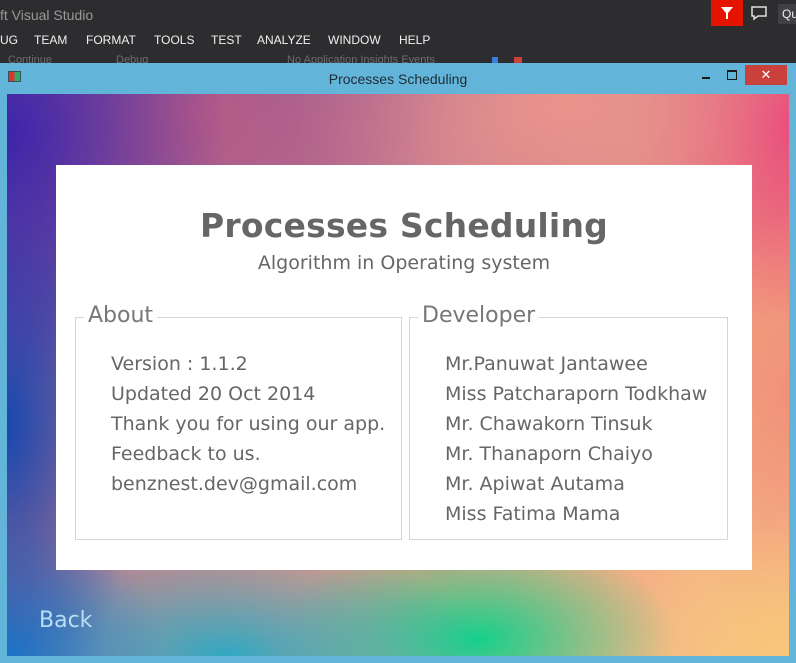 The height and width of the screenshot is (663, 796). What do you see at coordinates (414, 40) in the screenshot?
I see `menu-help: HELP` at bounding box center [414, 40].